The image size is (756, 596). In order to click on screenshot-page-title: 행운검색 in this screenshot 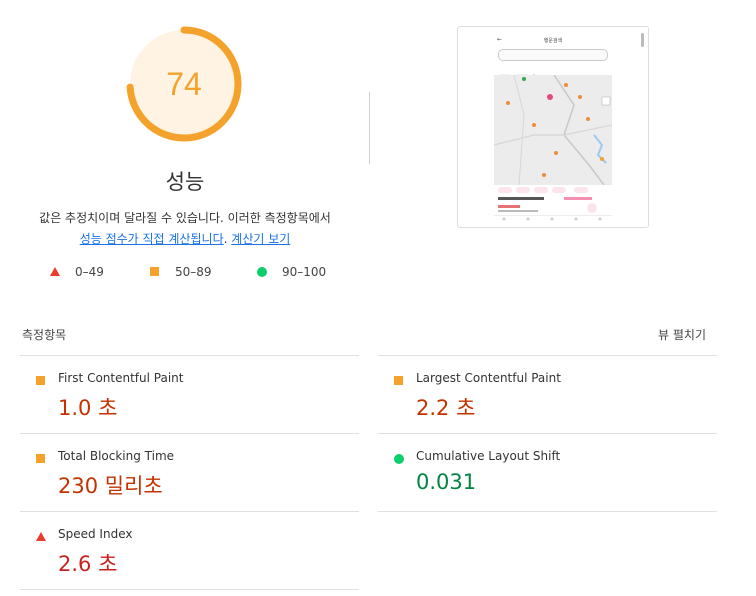, I will do `click(553, 41)`.